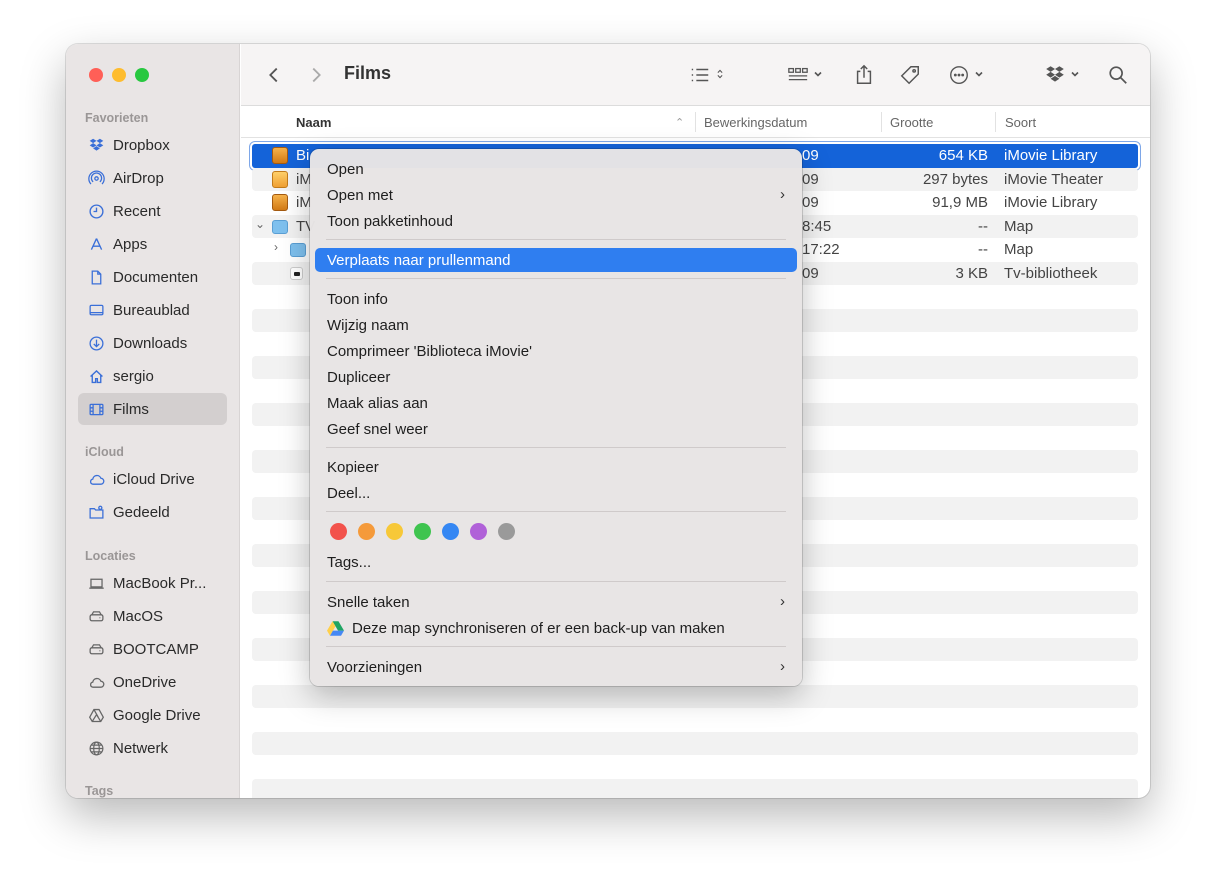  Describe the element at coordinates (680, 123) in the screenshot. I see `sort-ascending-icon: ⌃` at that location.